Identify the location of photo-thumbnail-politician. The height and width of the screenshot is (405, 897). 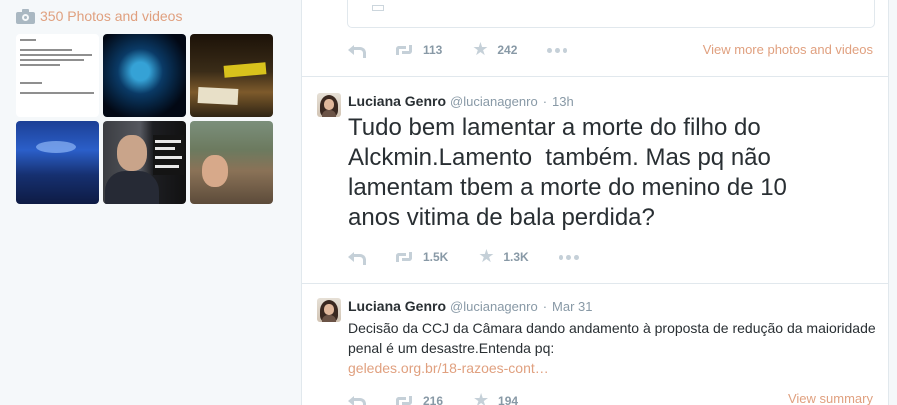
(144, 162).